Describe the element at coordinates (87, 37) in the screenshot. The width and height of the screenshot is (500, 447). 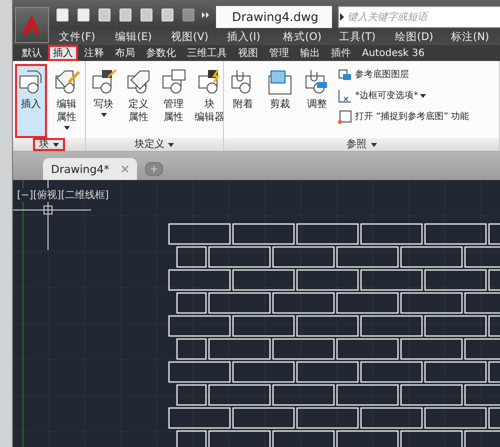
I see `menu-item: 文件(F)` at that location.